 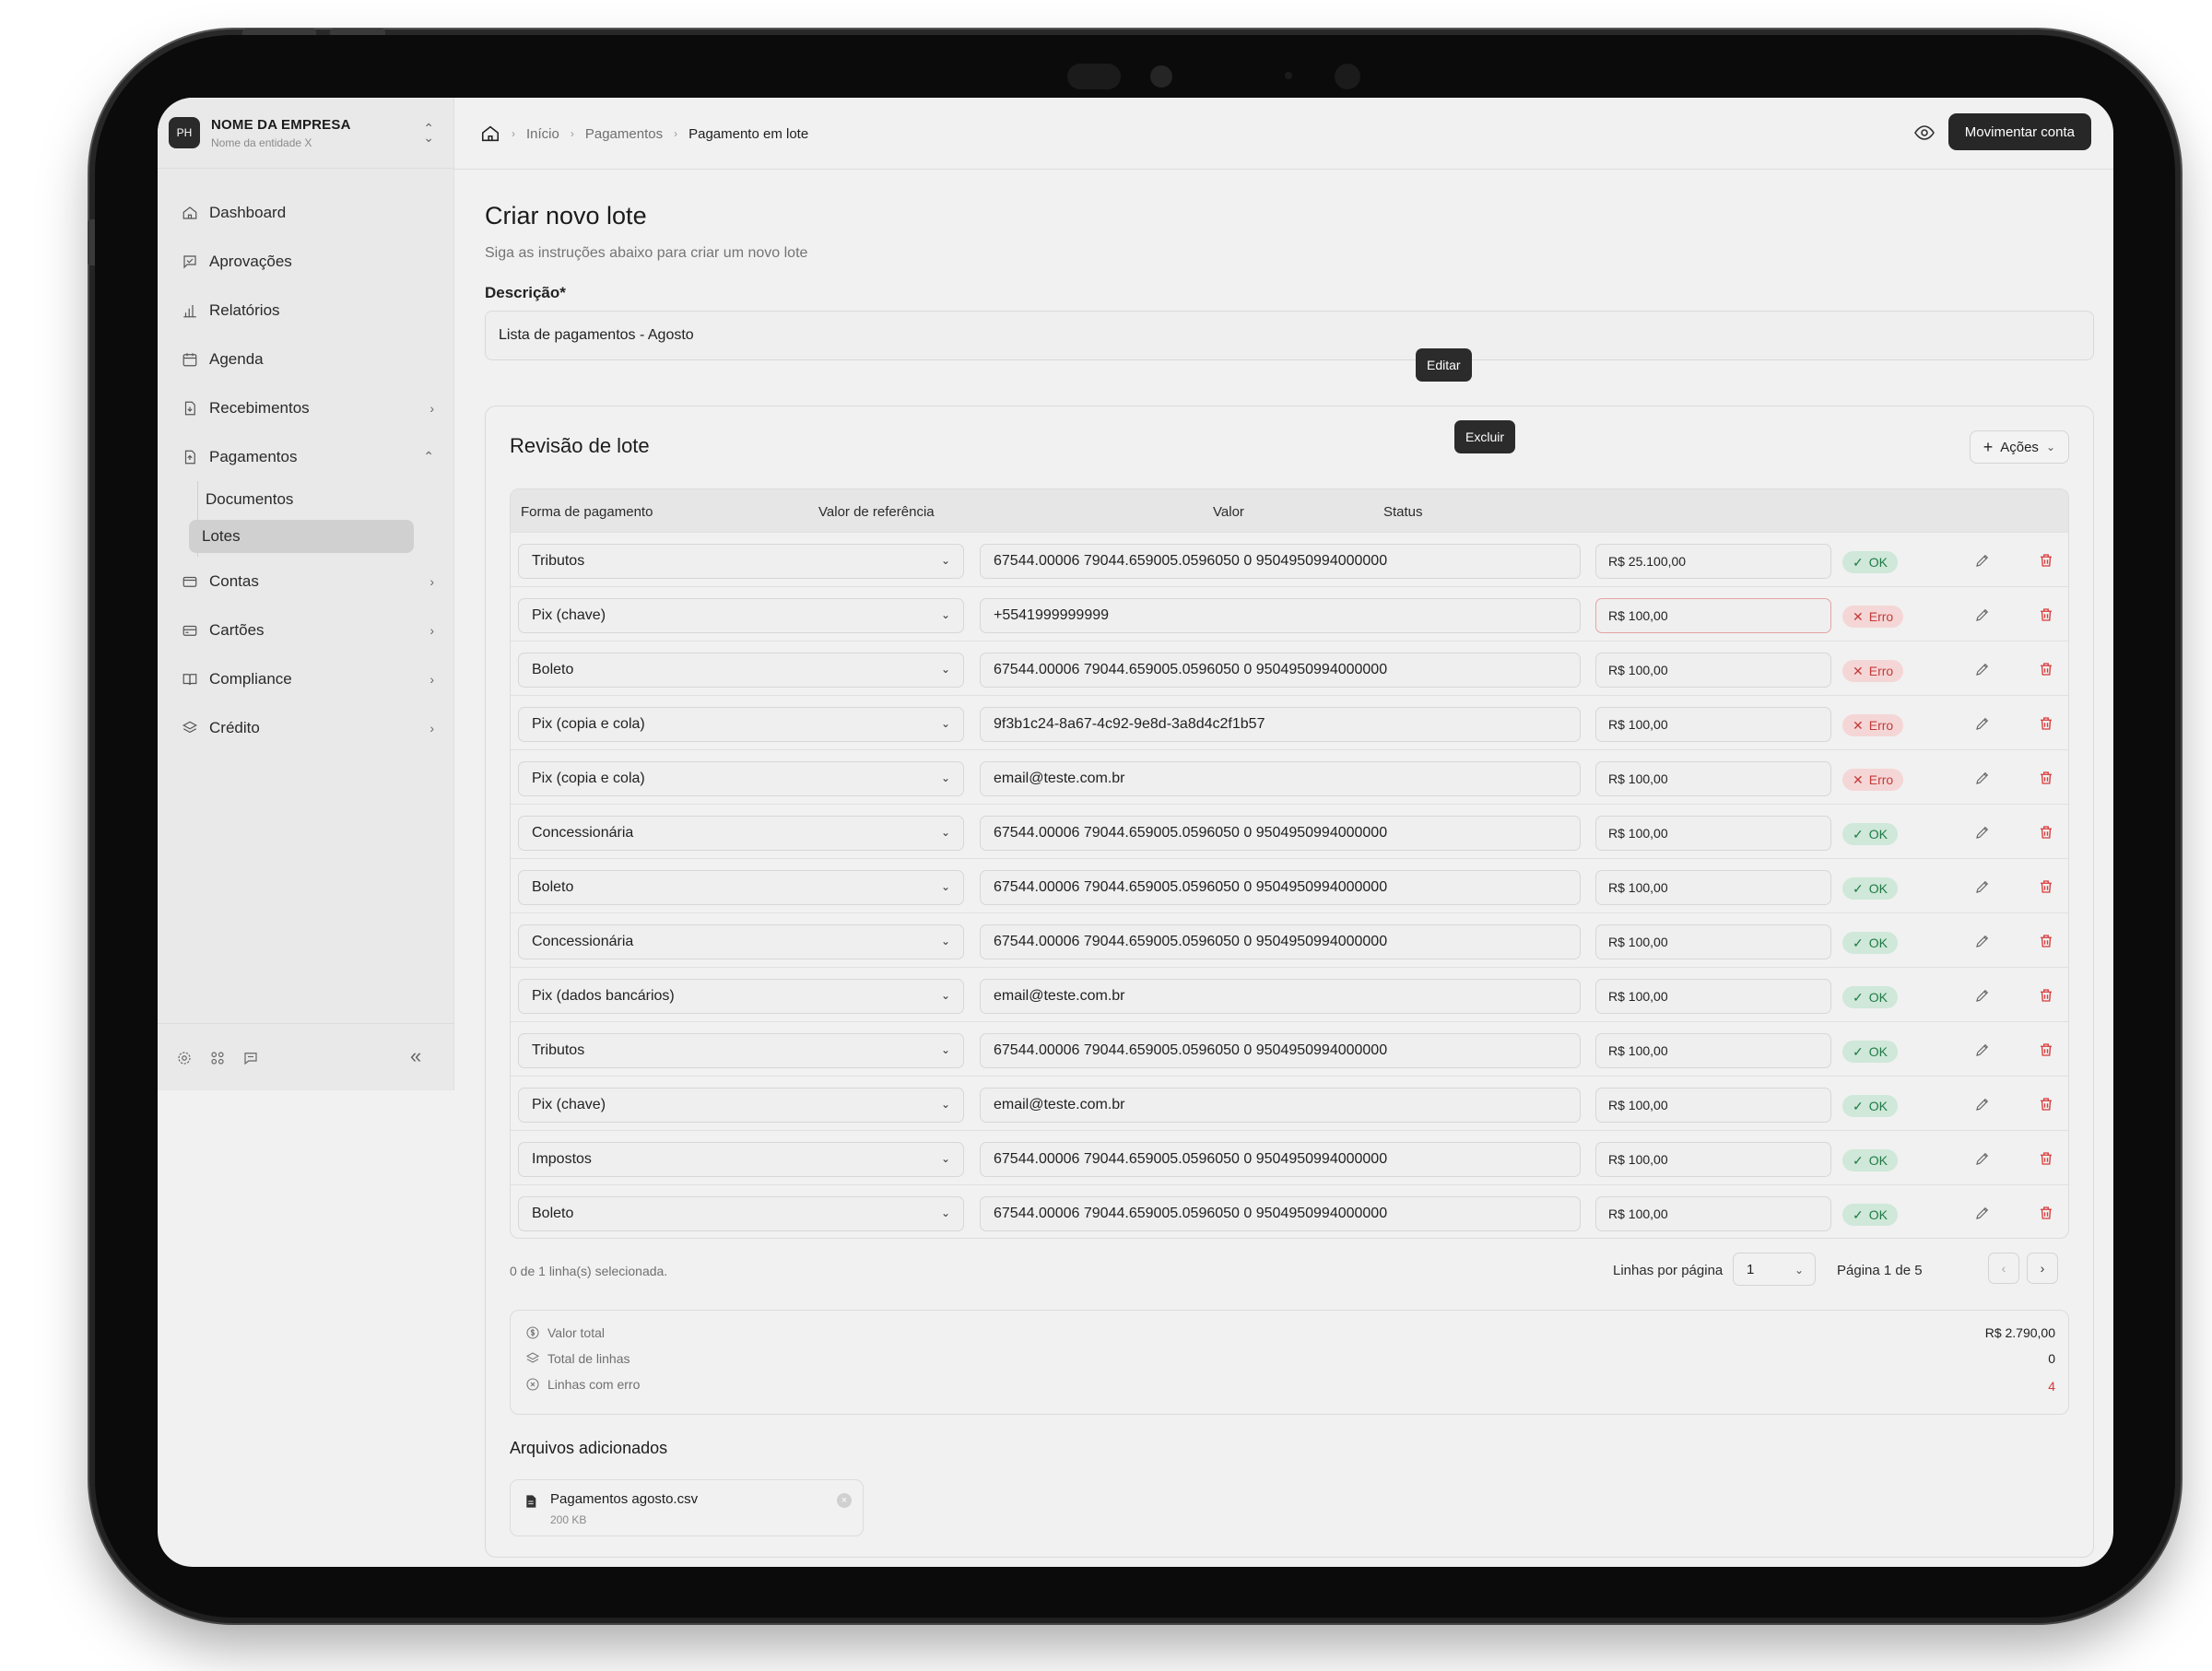 I want to click on total-lines-value: 0, so click(x=2051, y=1358).